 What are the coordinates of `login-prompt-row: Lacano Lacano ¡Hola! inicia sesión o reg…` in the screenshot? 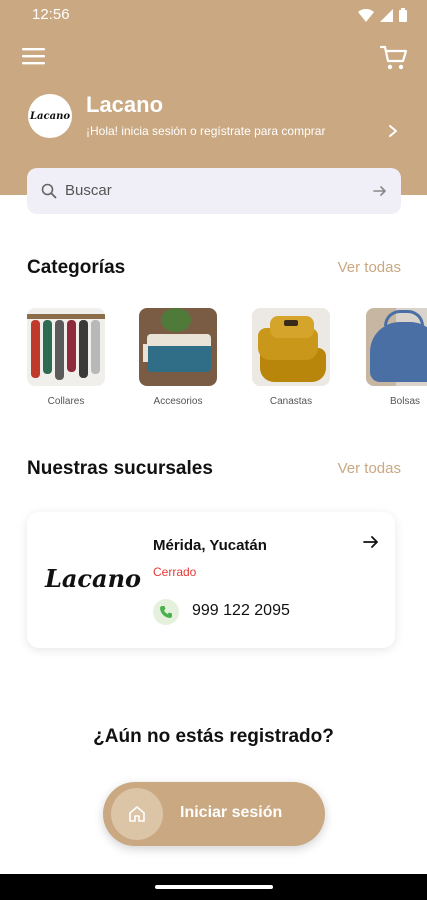 It's located at (218, 116).